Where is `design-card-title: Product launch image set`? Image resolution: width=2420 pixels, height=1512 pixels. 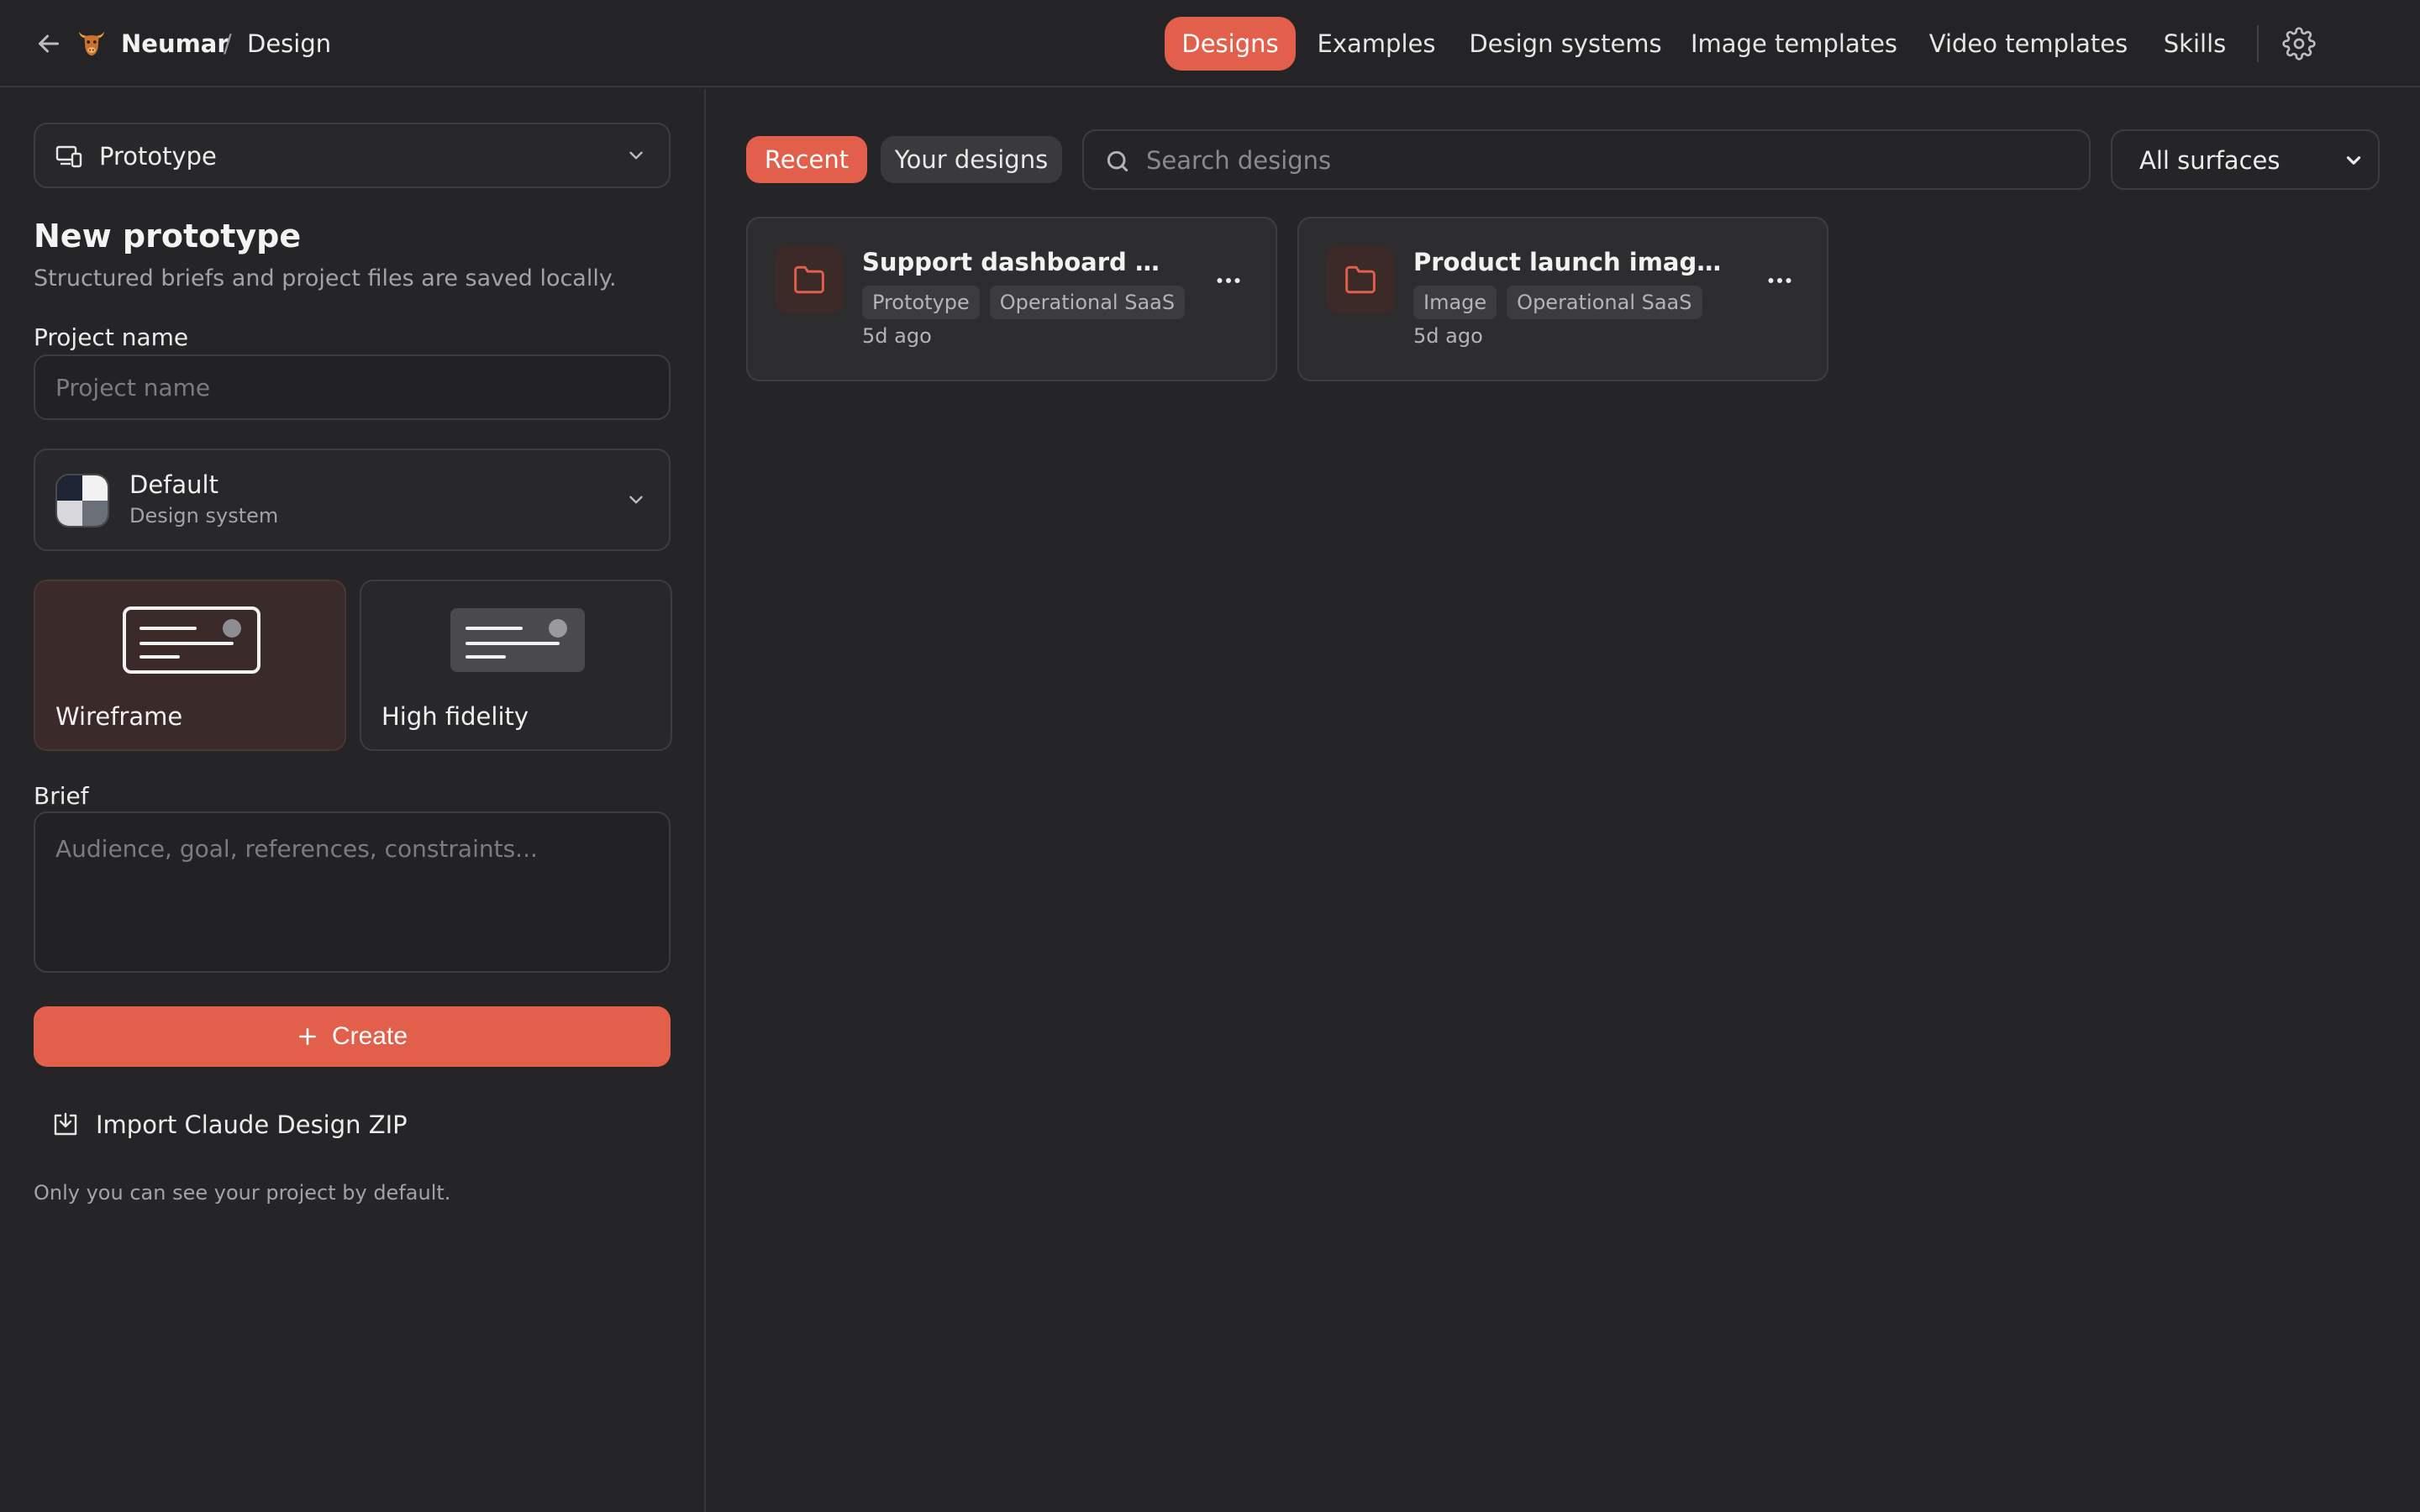
design-card-title: Product launch image set is located at coordinates (1573, 262).